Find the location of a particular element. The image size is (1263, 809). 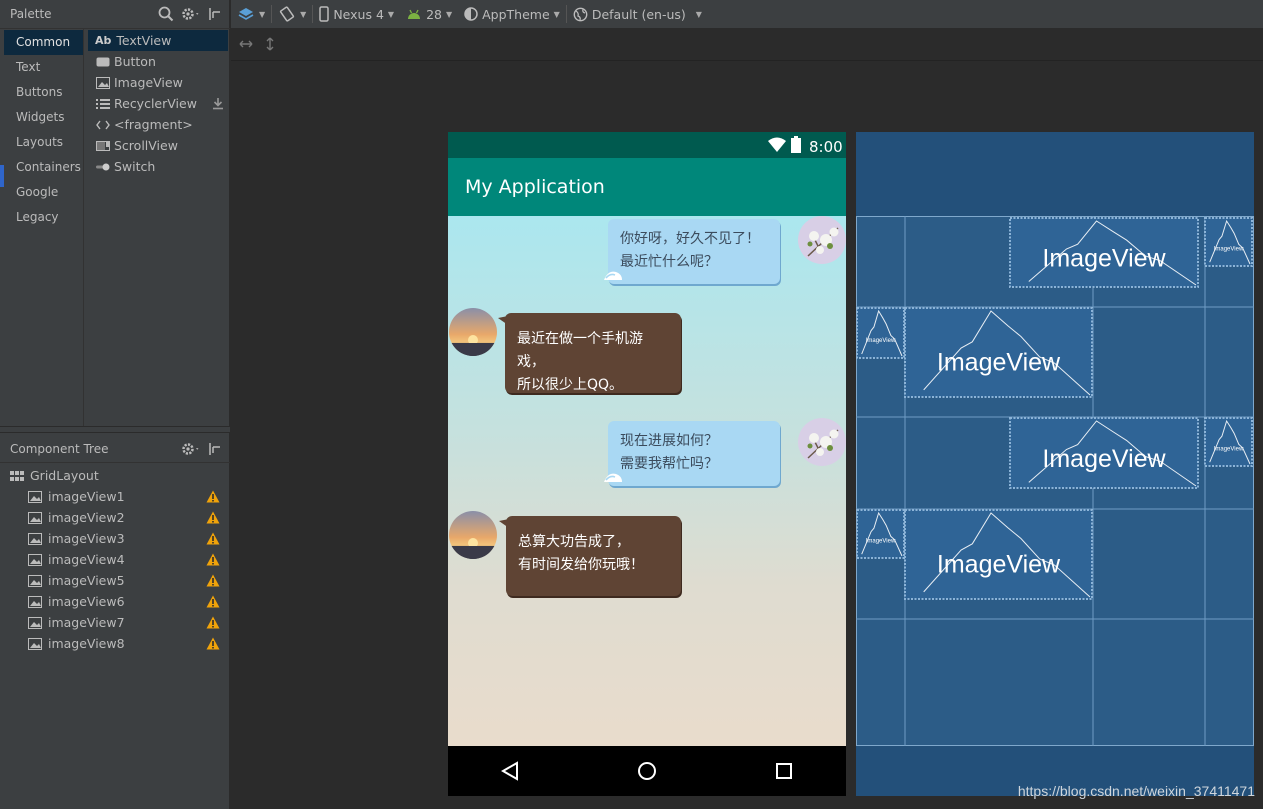

category-widgets: Widgets is located at coordinates (43, 117).